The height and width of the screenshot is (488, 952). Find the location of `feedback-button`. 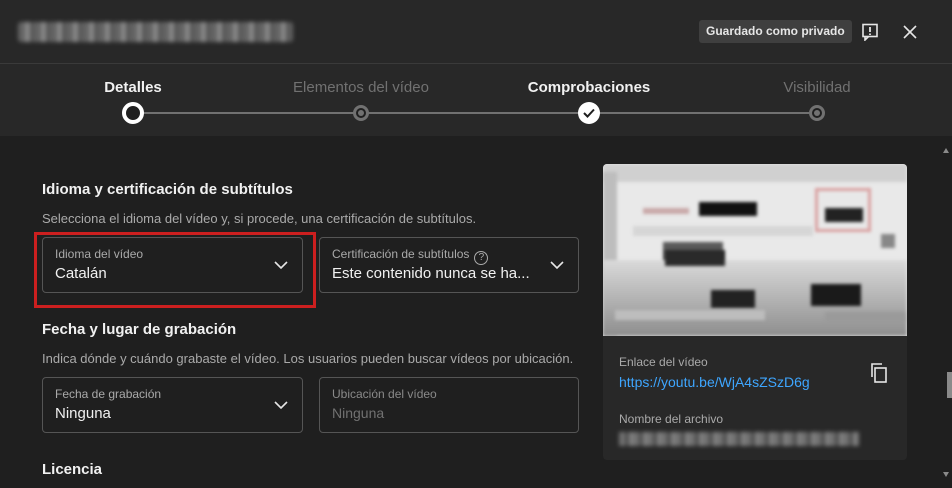

feedback-button is located at coordinates (870, 32).